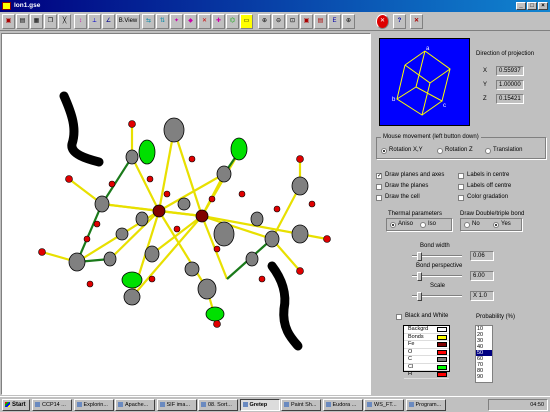  What do you see at coordinates (496, 317) in the screenshot?
I see `probability-label: Probability (%)` at bounding box center [496, 317].